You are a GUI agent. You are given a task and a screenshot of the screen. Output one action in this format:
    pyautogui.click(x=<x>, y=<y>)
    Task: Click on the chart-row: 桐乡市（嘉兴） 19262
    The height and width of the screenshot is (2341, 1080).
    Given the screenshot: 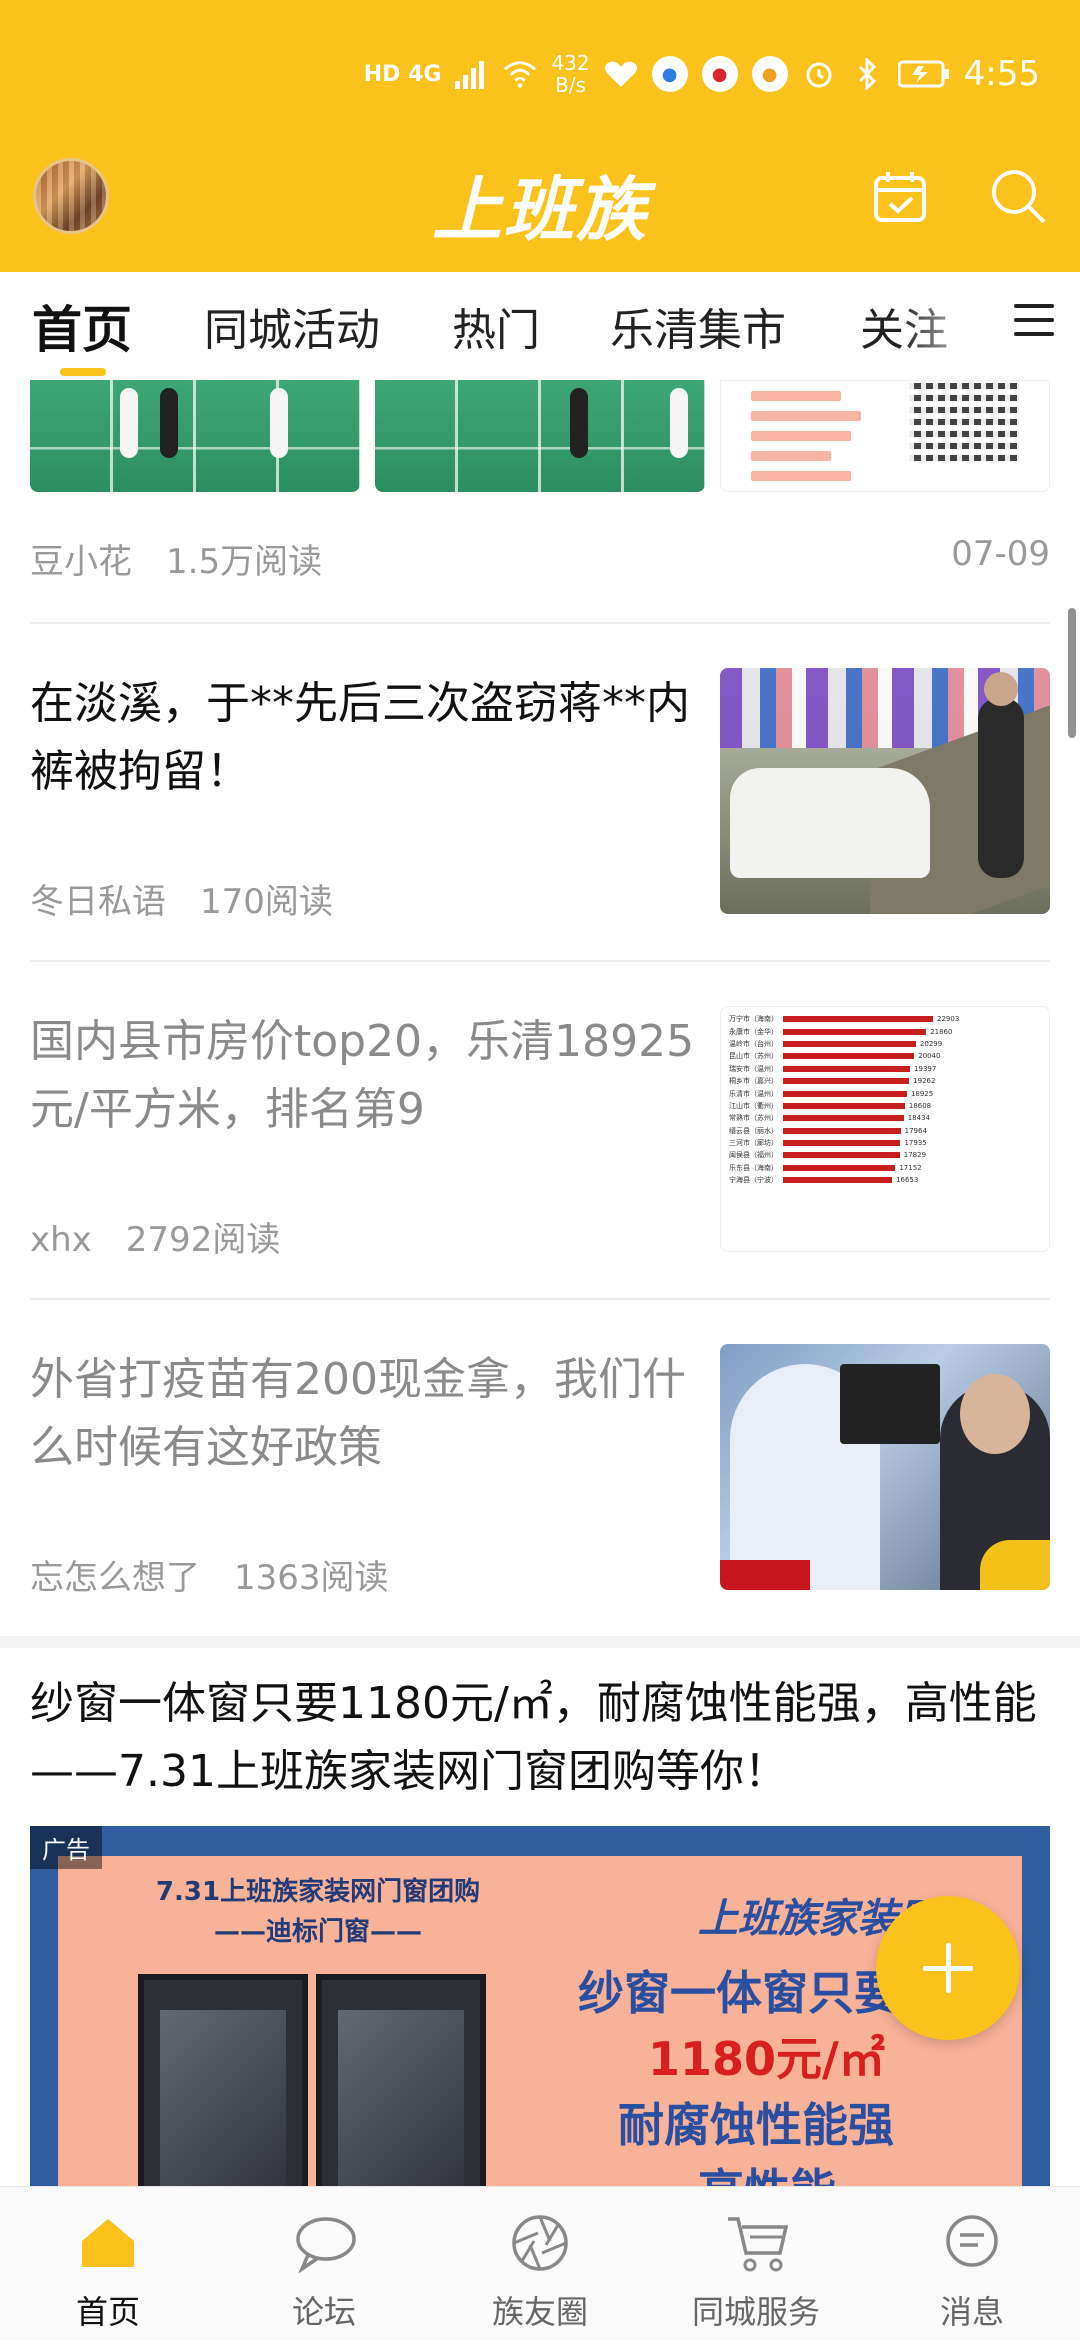 What is the action you would take?
    pyautogui.click(x=885, y=1081)
    